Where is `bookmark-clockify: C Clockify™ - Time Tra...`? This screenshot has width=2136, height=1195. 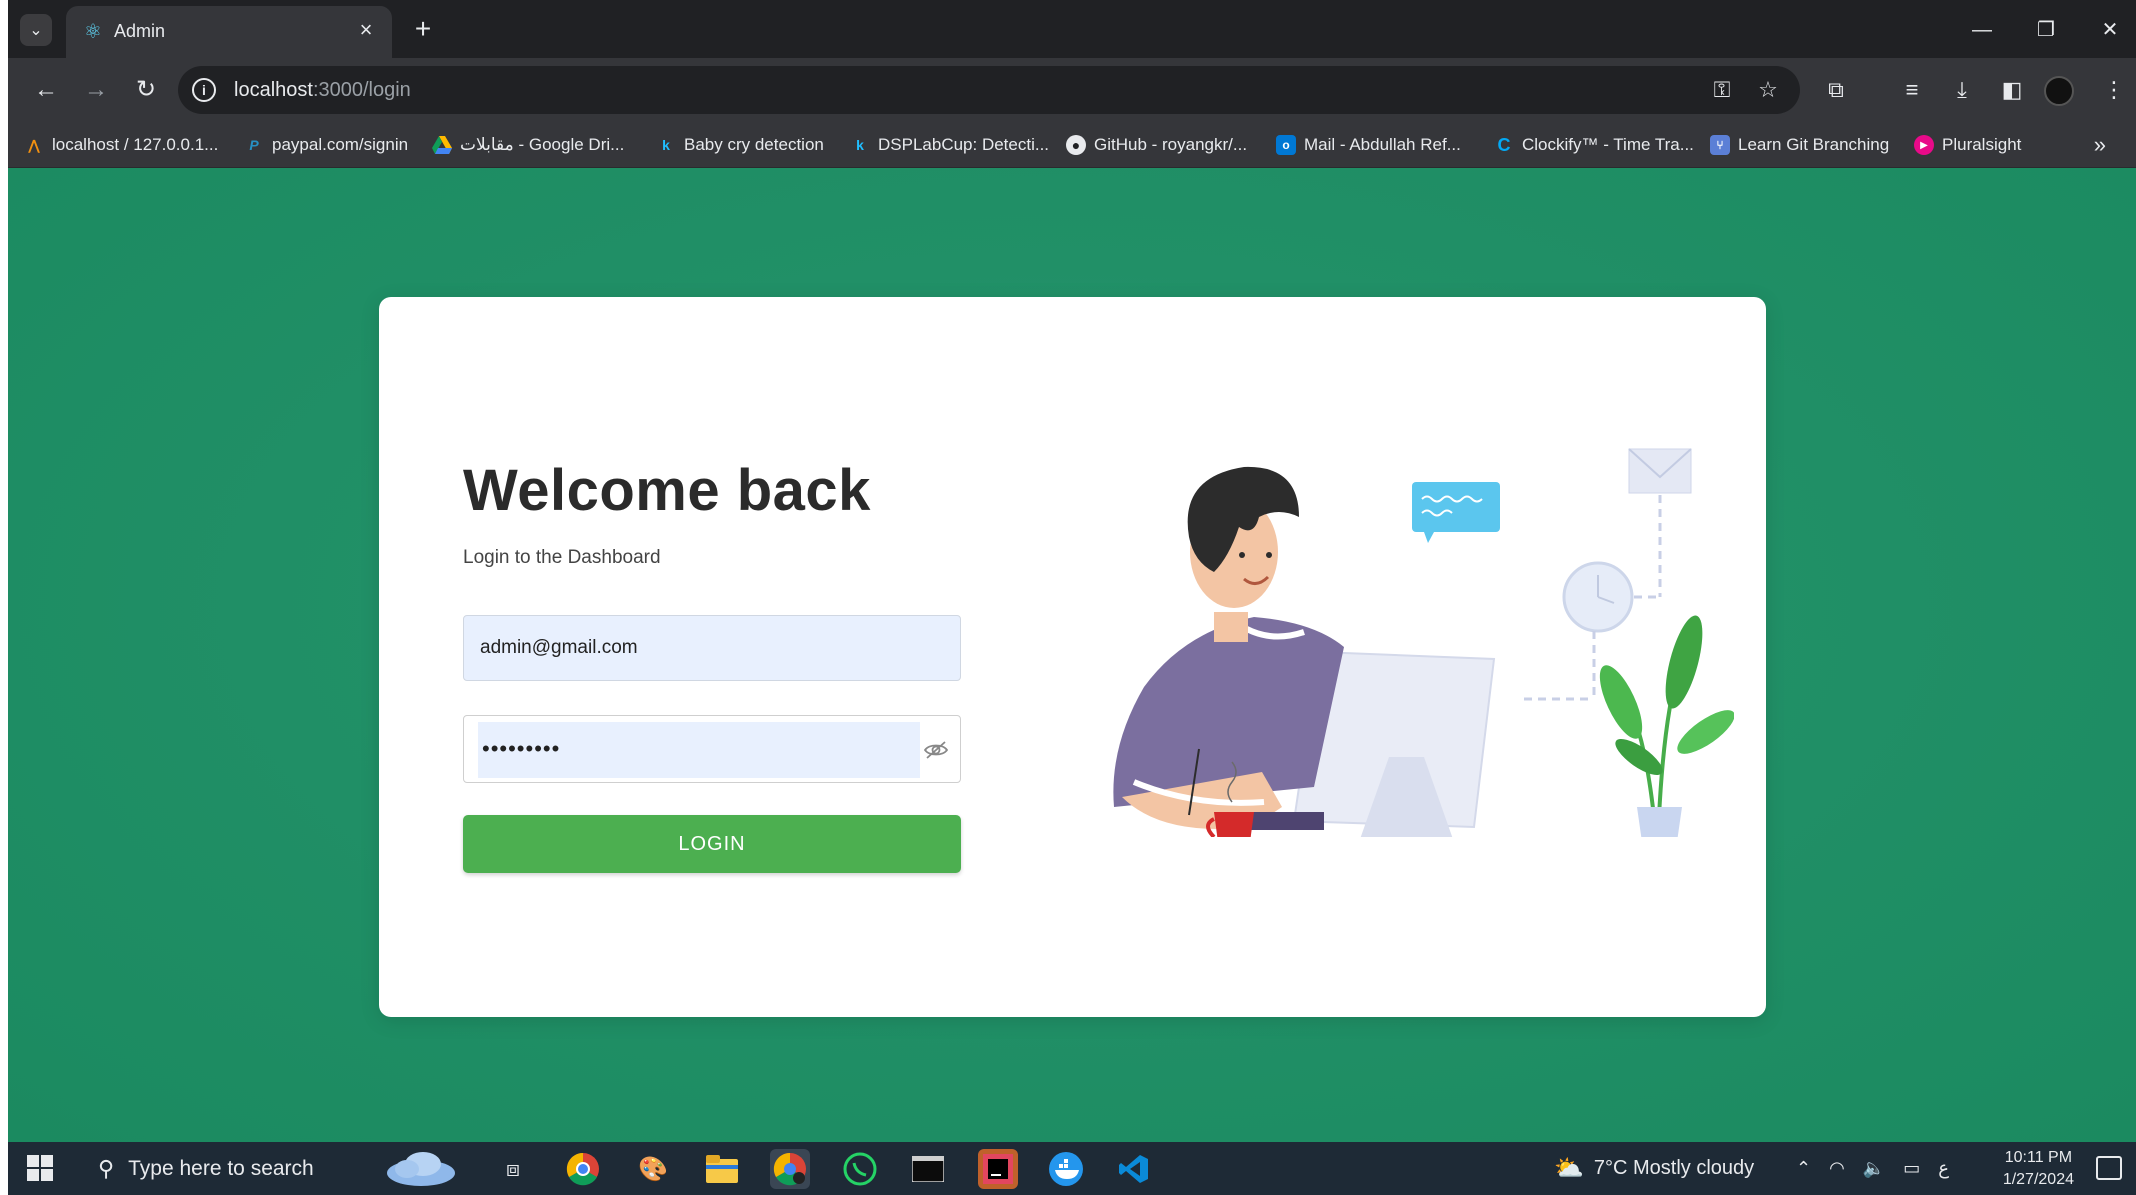 bookmark-clockify: C Clockify™ - Time Tra... is located at coordinates (1594, 145).